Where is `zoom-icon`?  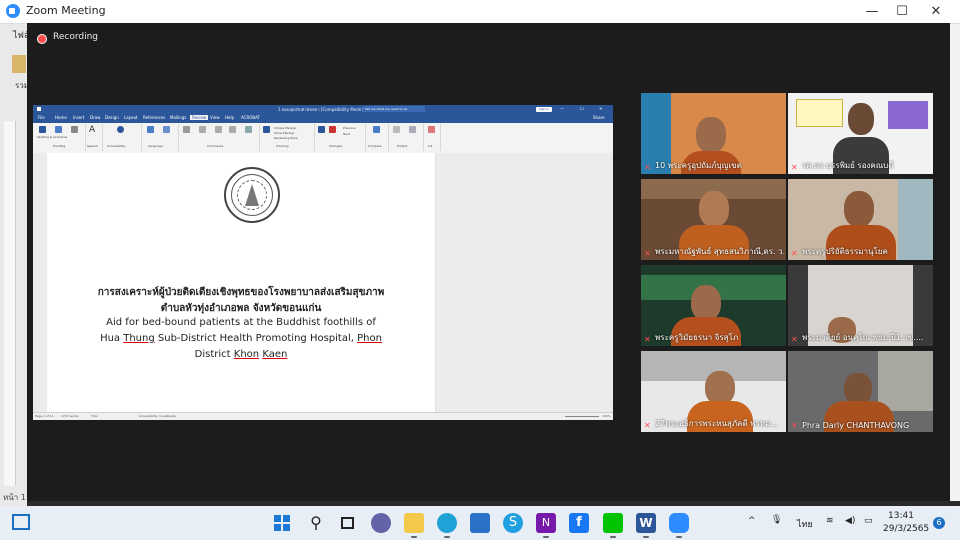 zoom-icon is located at coordinates (679, 525).